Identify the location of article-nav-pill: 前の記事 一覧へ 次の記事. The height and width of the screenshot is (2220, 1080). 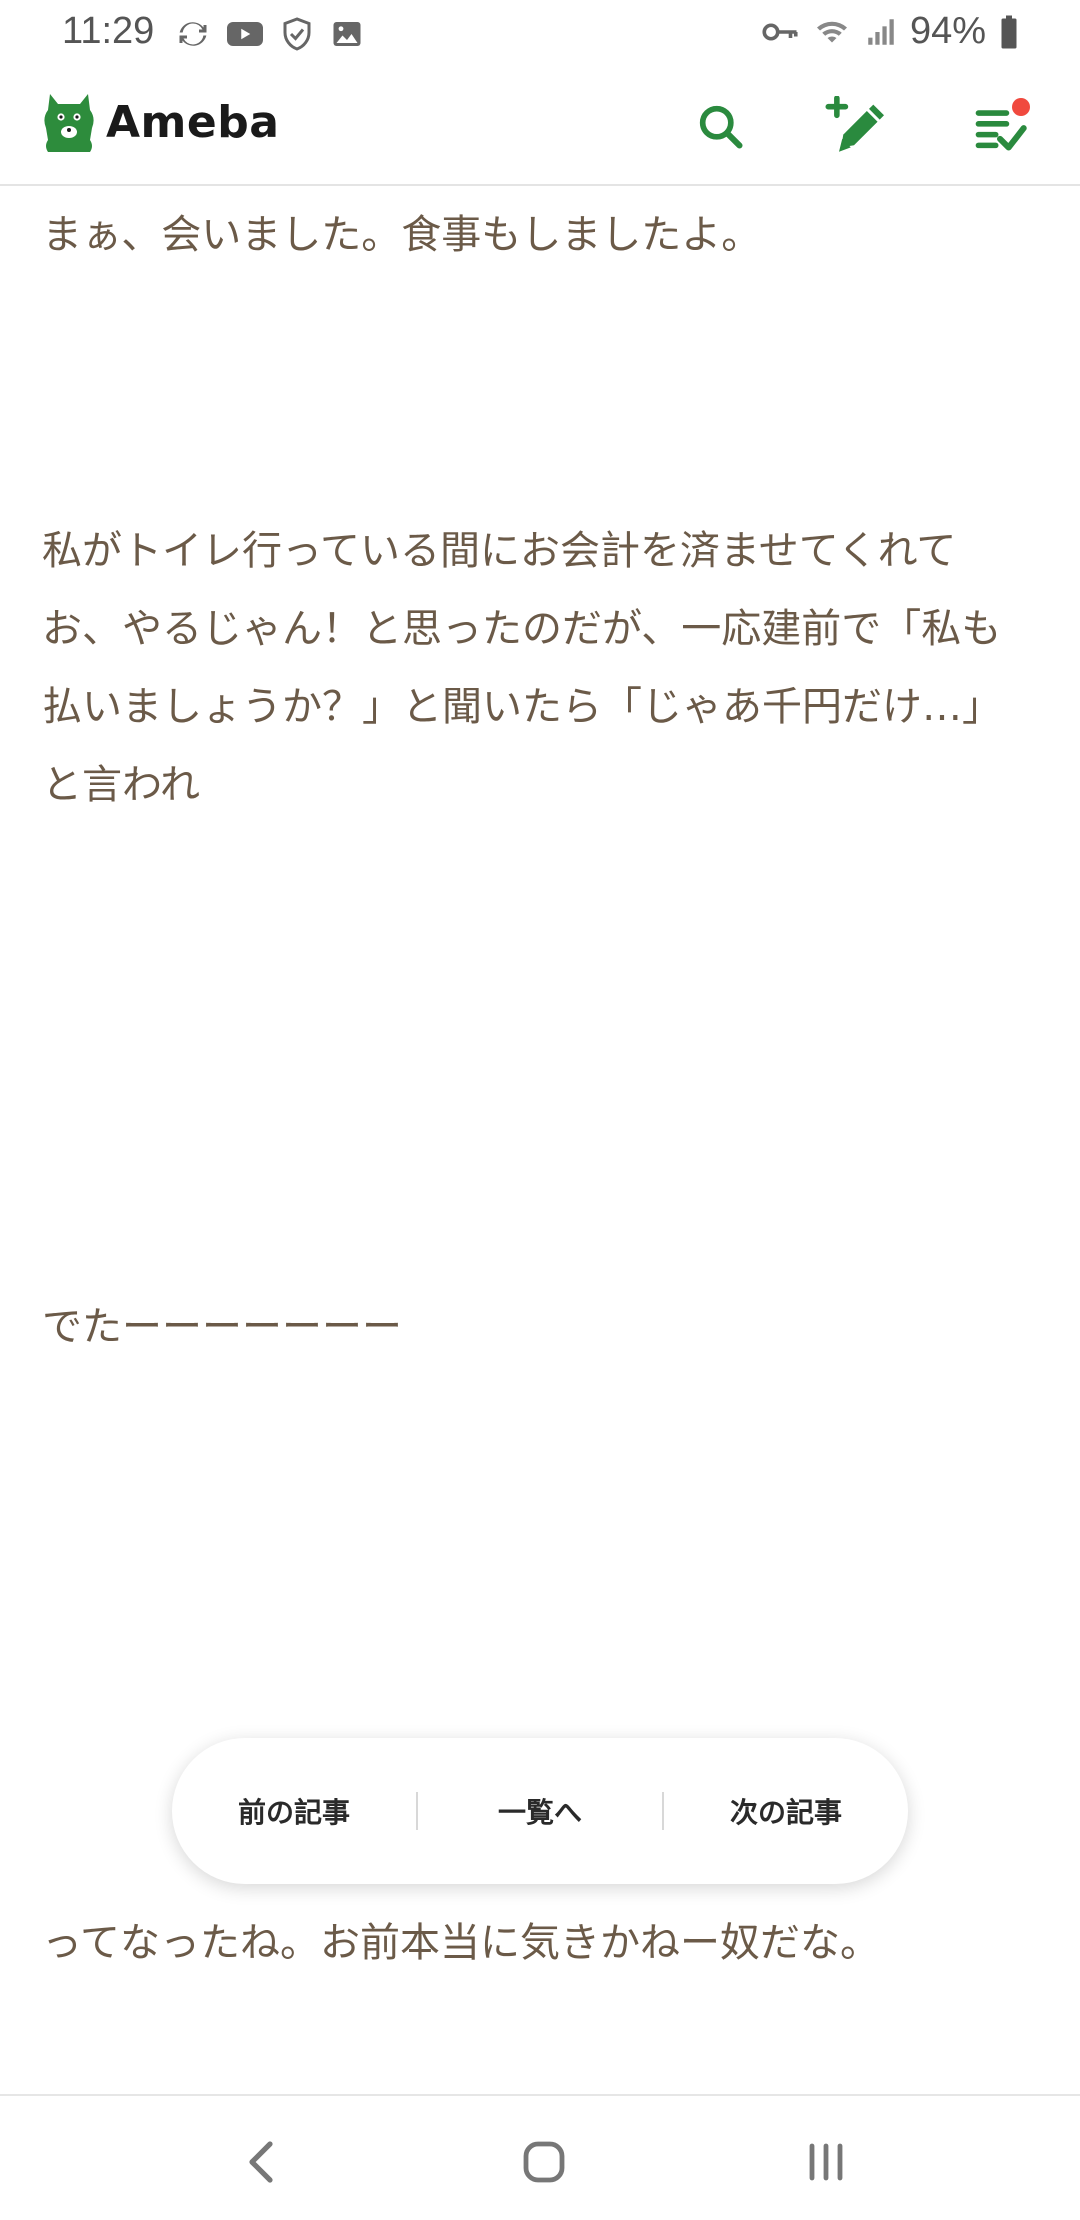
(540, 1811).